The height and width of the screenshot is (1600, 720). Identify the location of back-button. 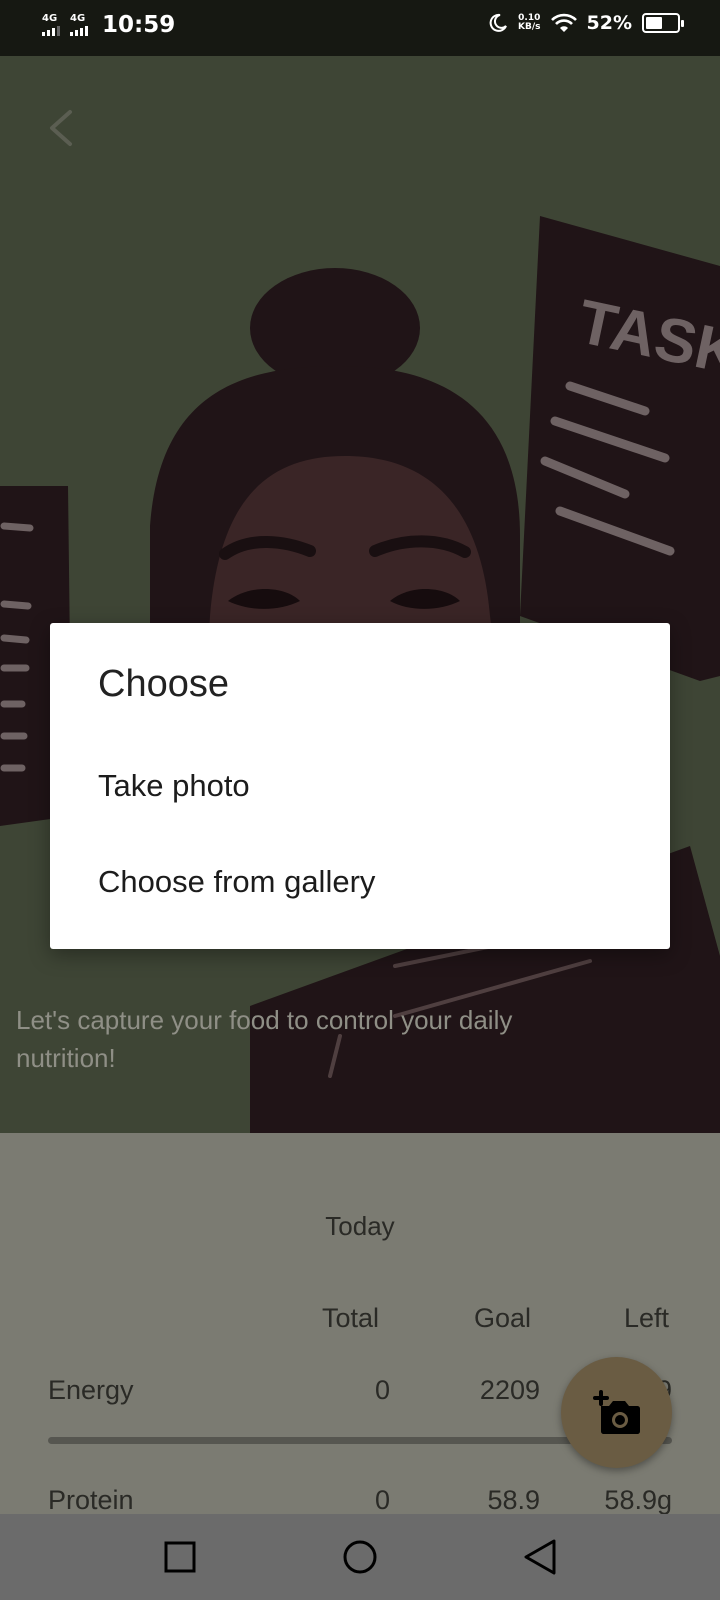
(62, 128).